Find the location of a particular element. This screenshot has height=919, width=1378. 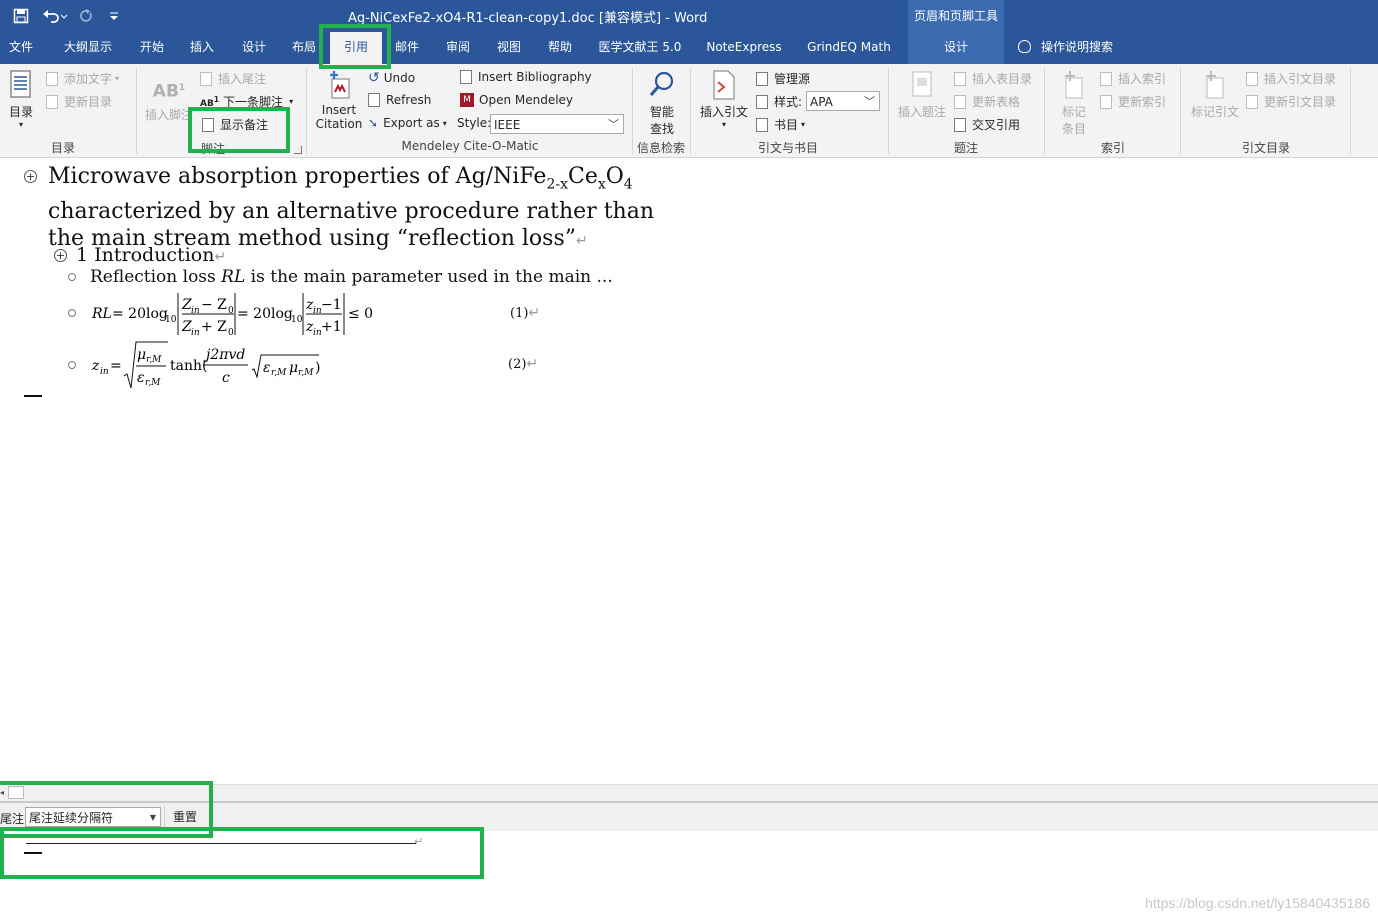

equation-number-2: (2)↵ is located at coordinates (523, 364).